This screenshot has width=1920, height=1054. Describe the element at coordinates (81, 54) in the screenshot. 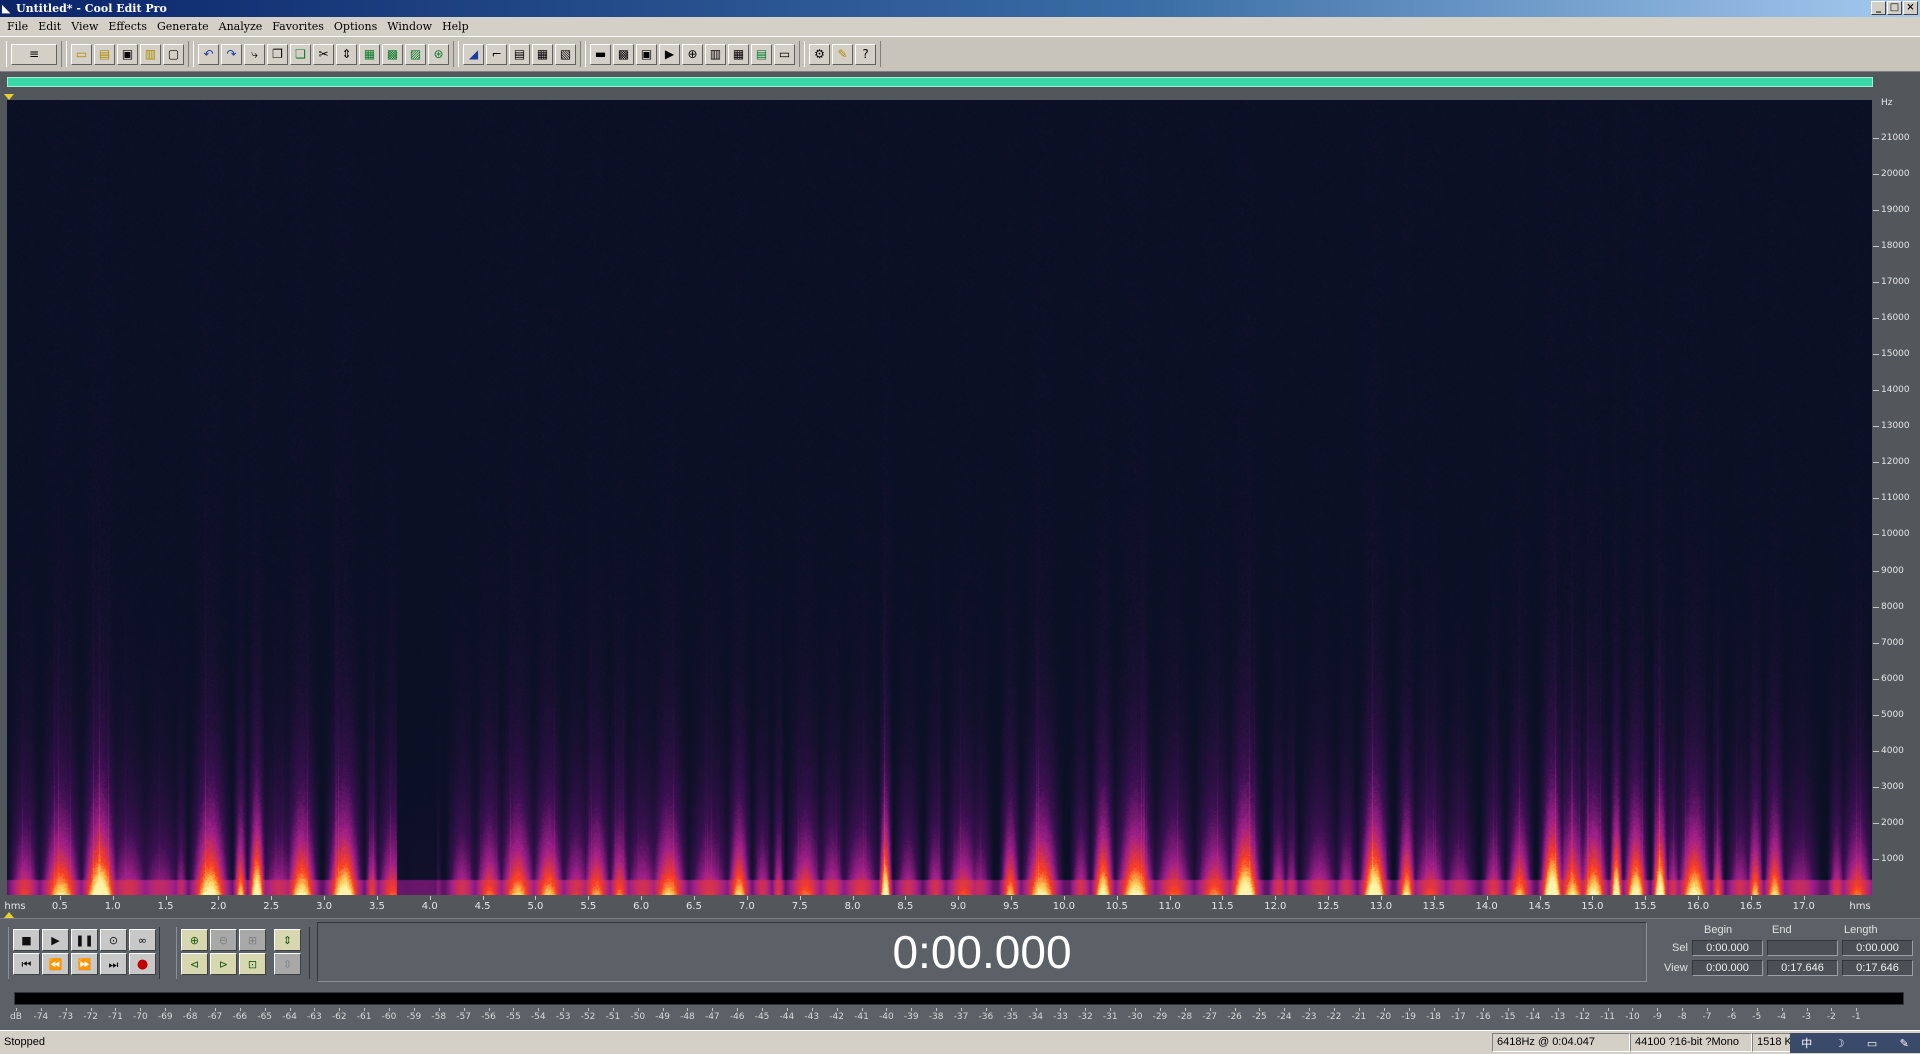

I see `new-file-icon: ▭` at that location.